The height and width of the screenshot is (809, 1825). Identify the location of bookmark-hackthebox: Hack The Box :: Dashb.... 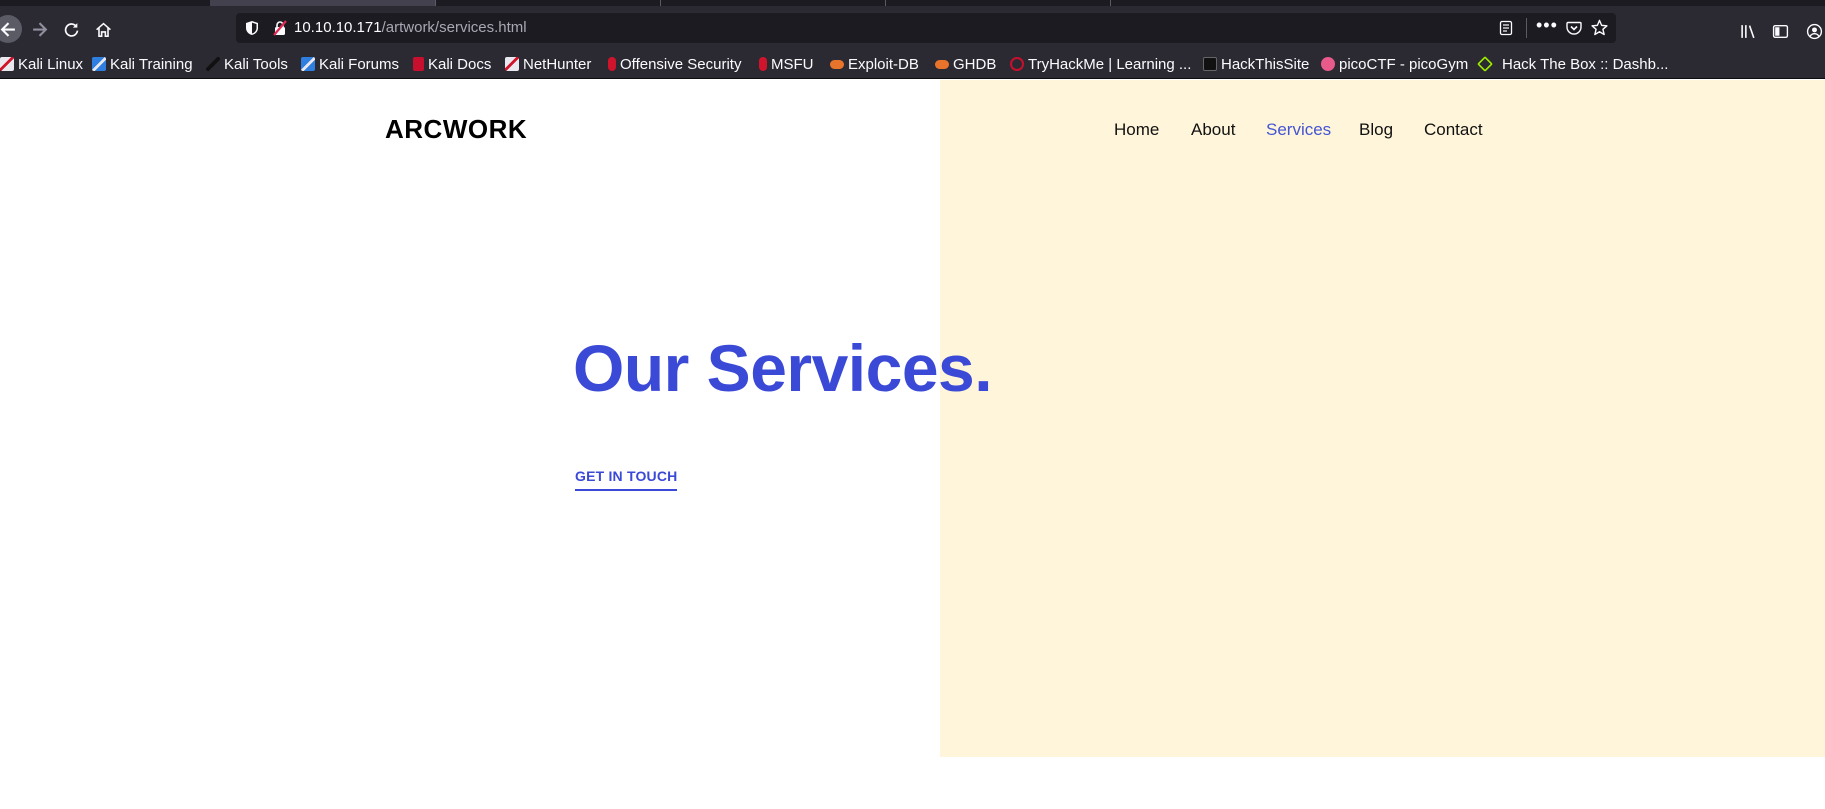
(1573, 64).